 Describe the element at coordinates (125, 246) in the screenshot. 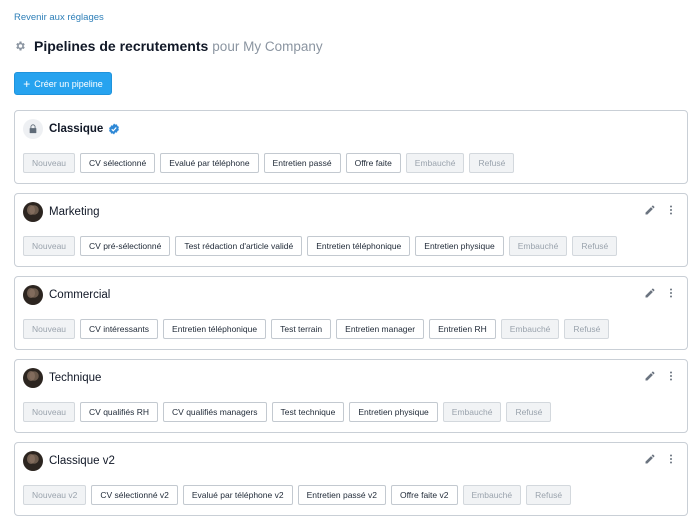

I see `stage-tag: CV pré-sélectionné` at that location.